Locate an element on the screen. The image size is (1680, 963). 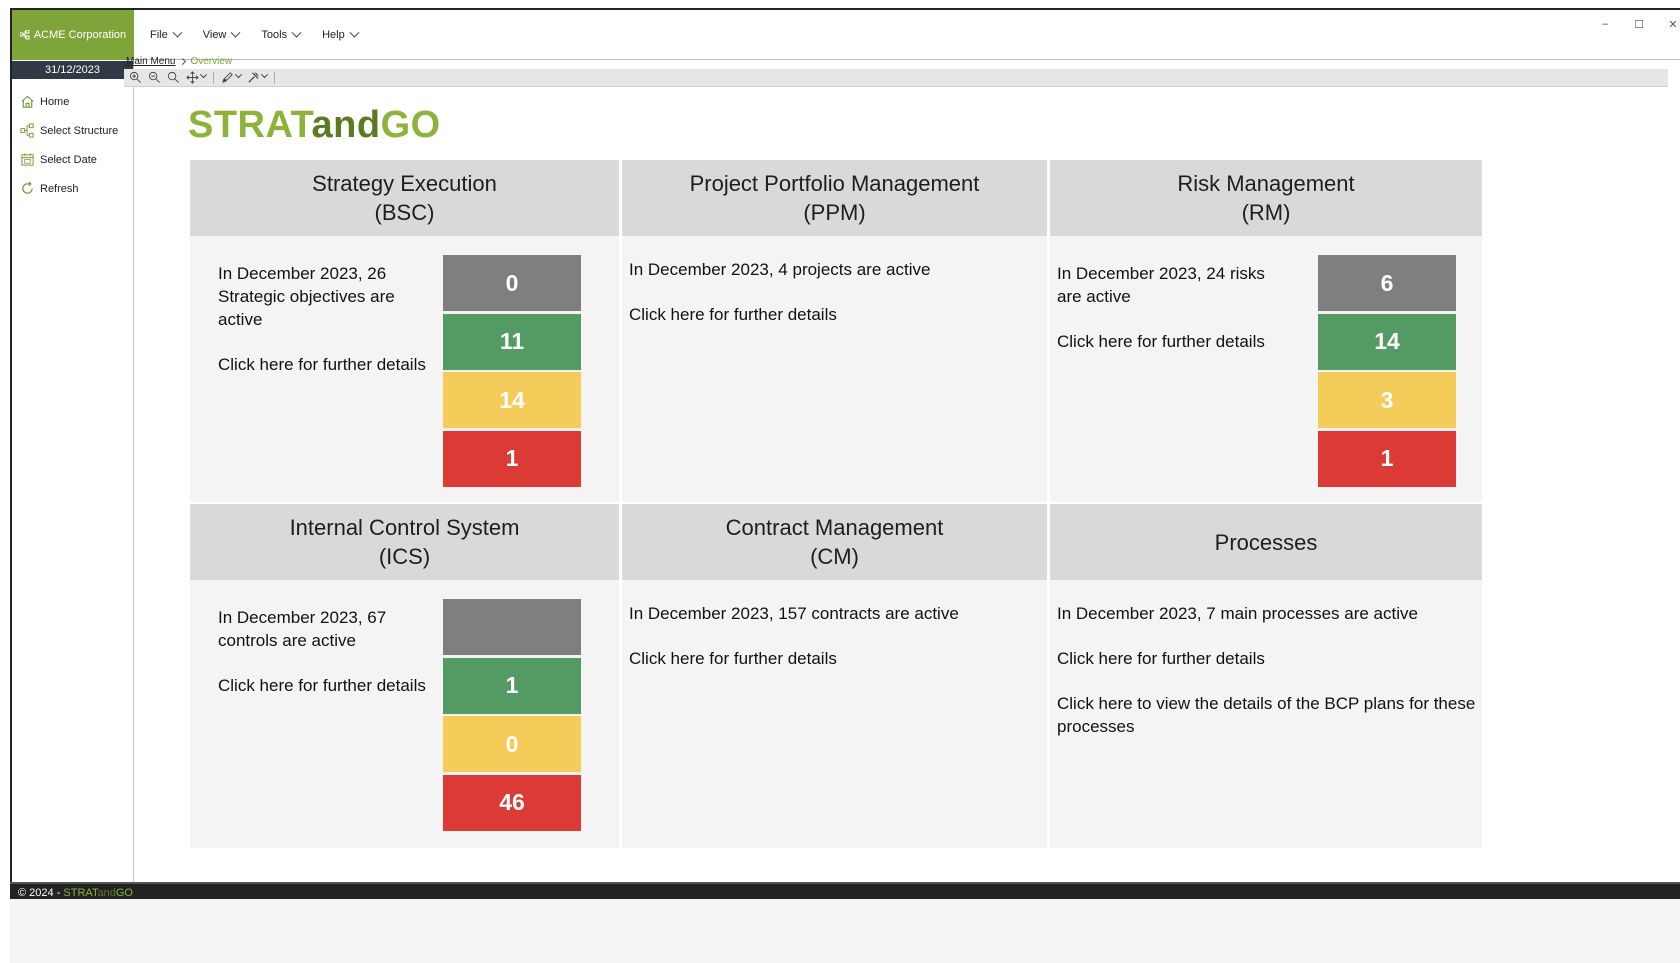
draw-tool-button is located at coordinates (231, 78).